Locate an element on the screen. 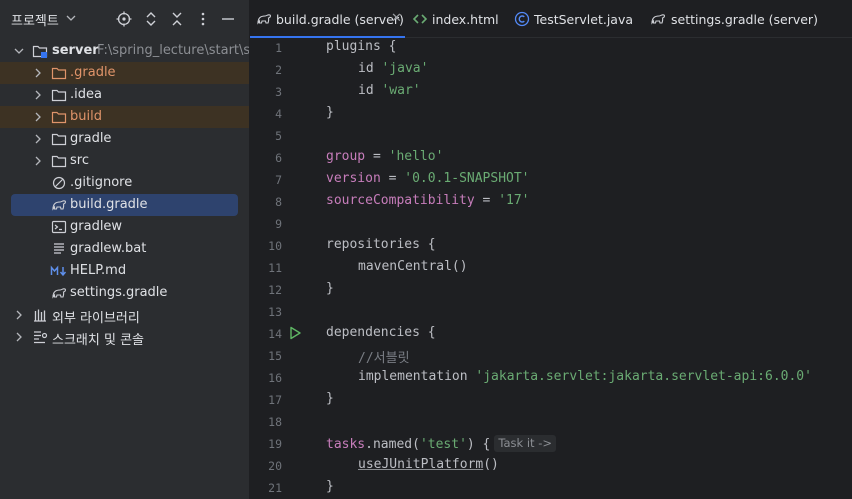 Image resolution: width=852 pixels, height=499 pixels. line-number: 14 is located at coordinates (275, 334).